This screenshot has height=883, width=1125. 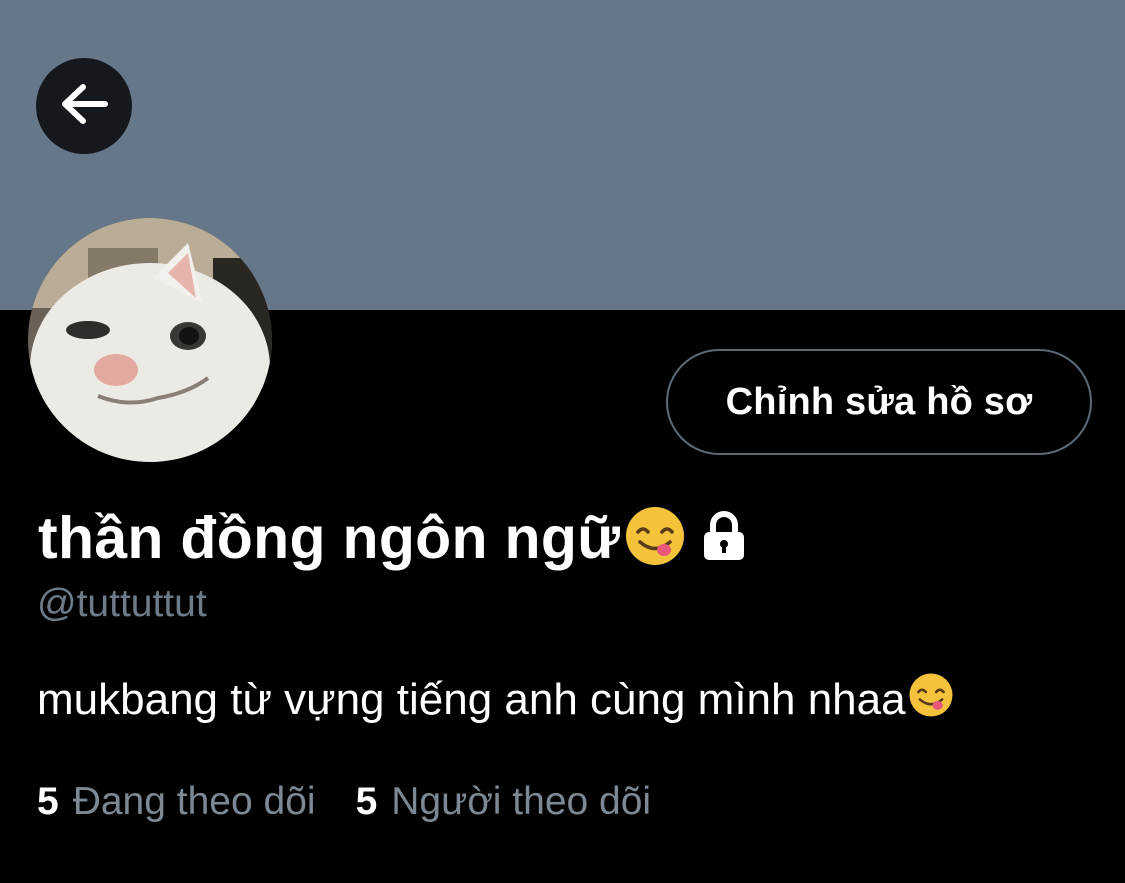 I want to click on arrow-left-icon, so click(x=84, y=106).